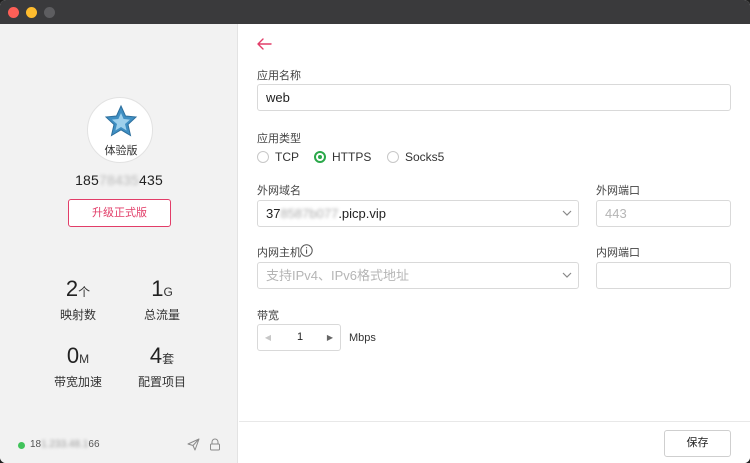 This screenshot has height=463, width=750. Describe the element at coordinates (119, 213) in the screenshot. I see `upgrade-button: 升级正式版` at that location.